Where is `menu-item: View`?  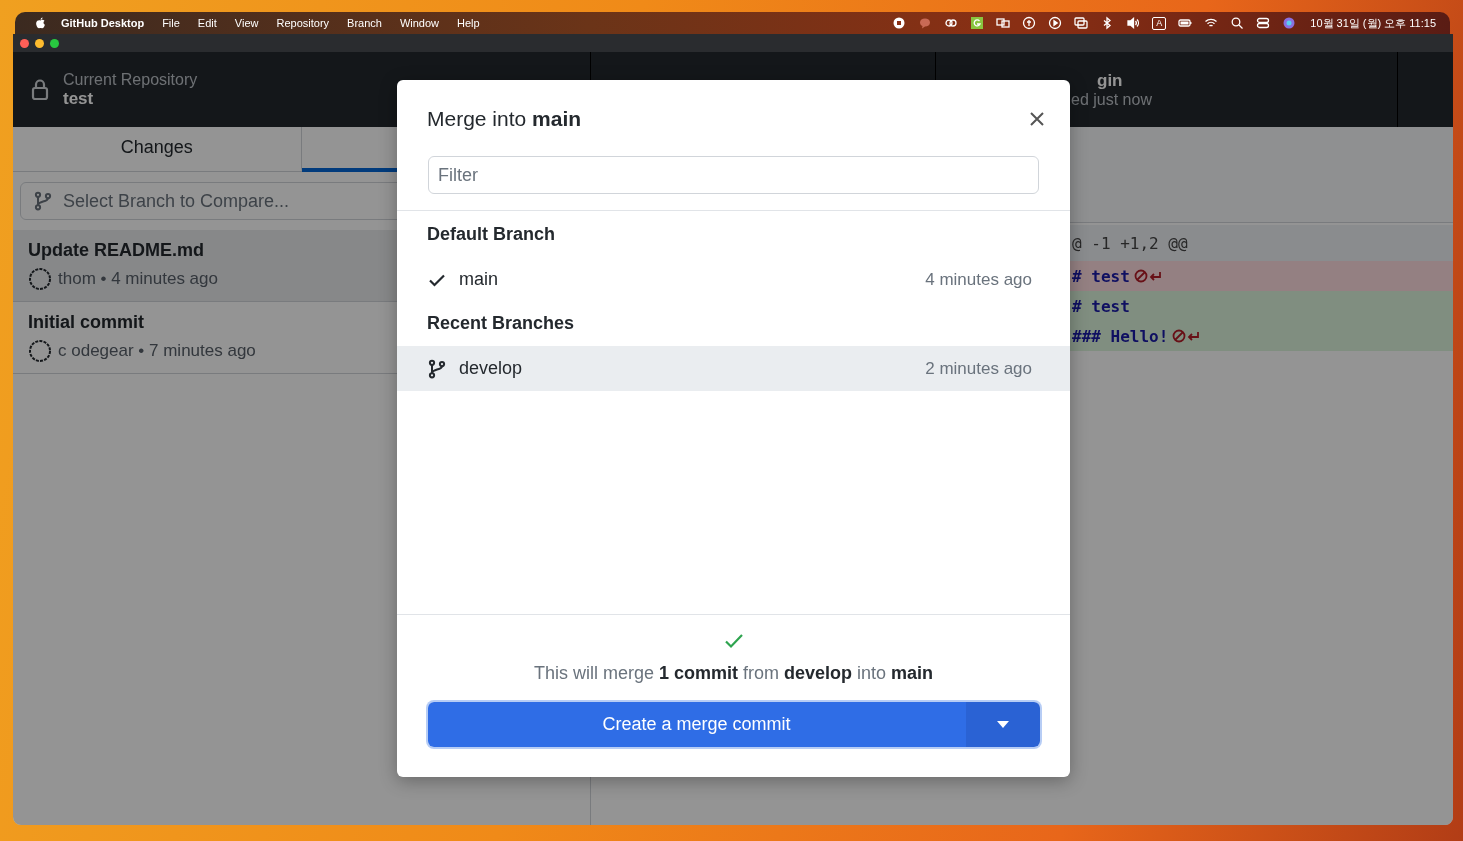 menu-item: View is located at coordinates (246, 23).